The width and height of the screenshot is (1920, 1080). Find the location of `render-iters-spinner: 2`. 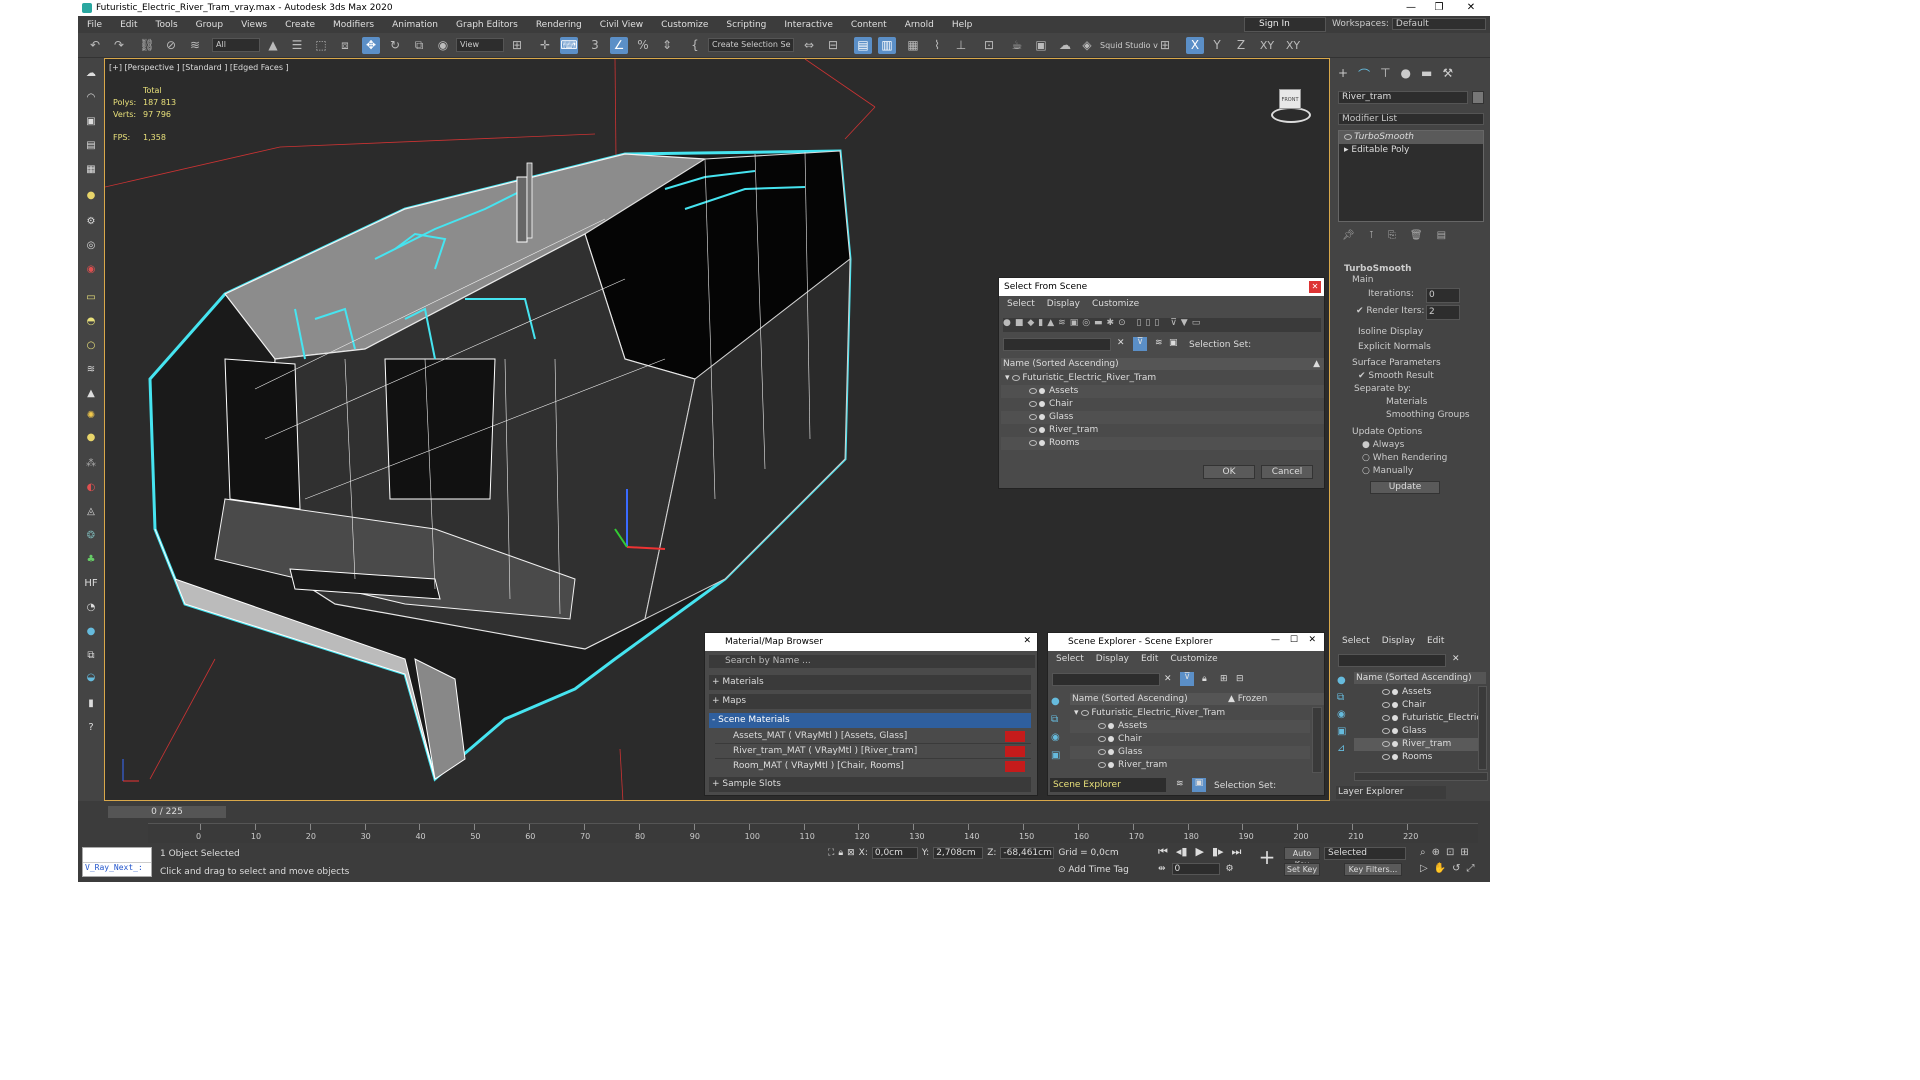

render-iters-spinner: 2 is located at coordinates (1443, 312).